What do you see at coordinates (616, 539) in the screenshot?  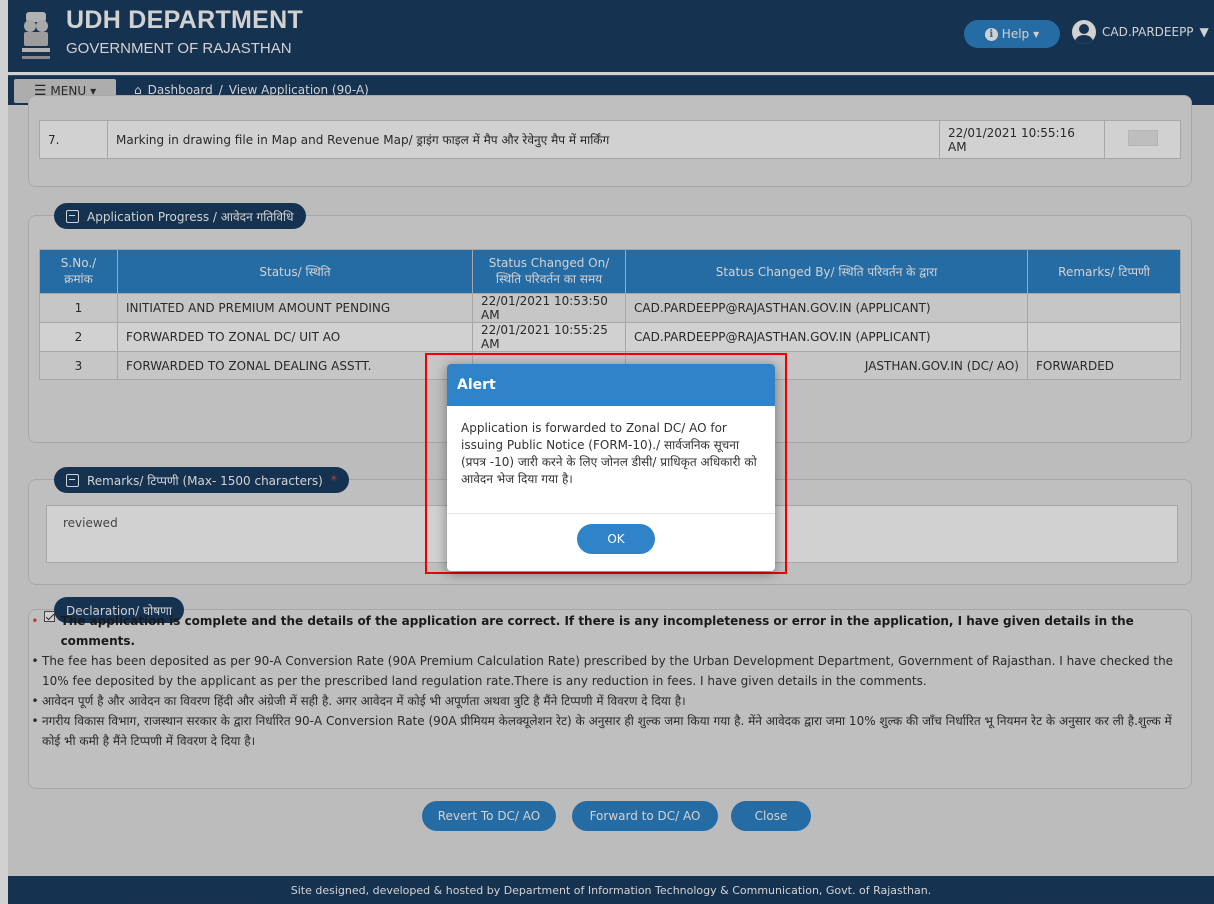 I see `alert-ok-button: OK` at bounding box center [616, 539].